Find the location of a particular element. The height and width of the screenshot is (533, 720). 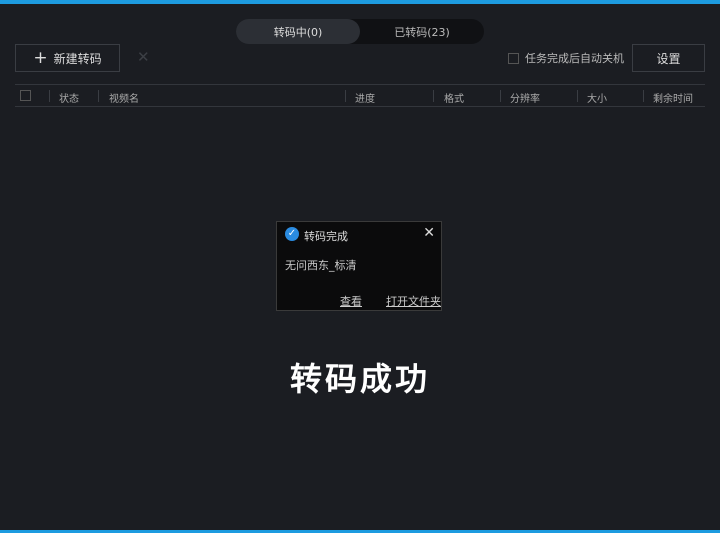

toast-title: 转码完成 is located at coordinates (326, 236).